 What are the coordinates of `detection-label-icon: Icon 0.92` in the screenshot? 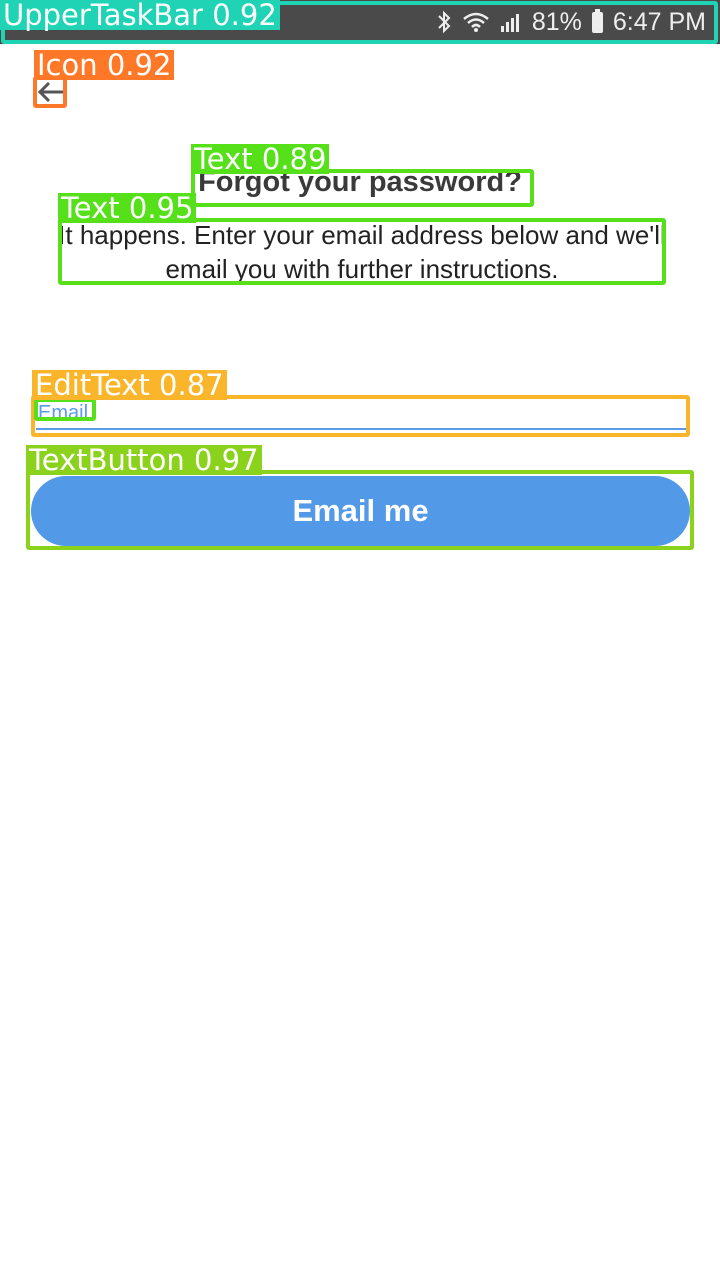 It's located at (104, 65).